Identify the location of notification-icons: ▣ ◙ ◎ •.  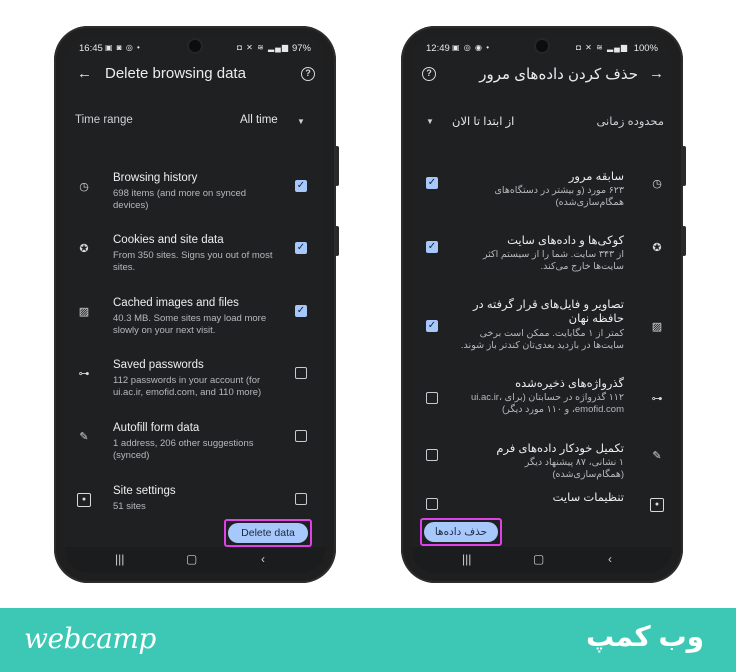
(123, 47).